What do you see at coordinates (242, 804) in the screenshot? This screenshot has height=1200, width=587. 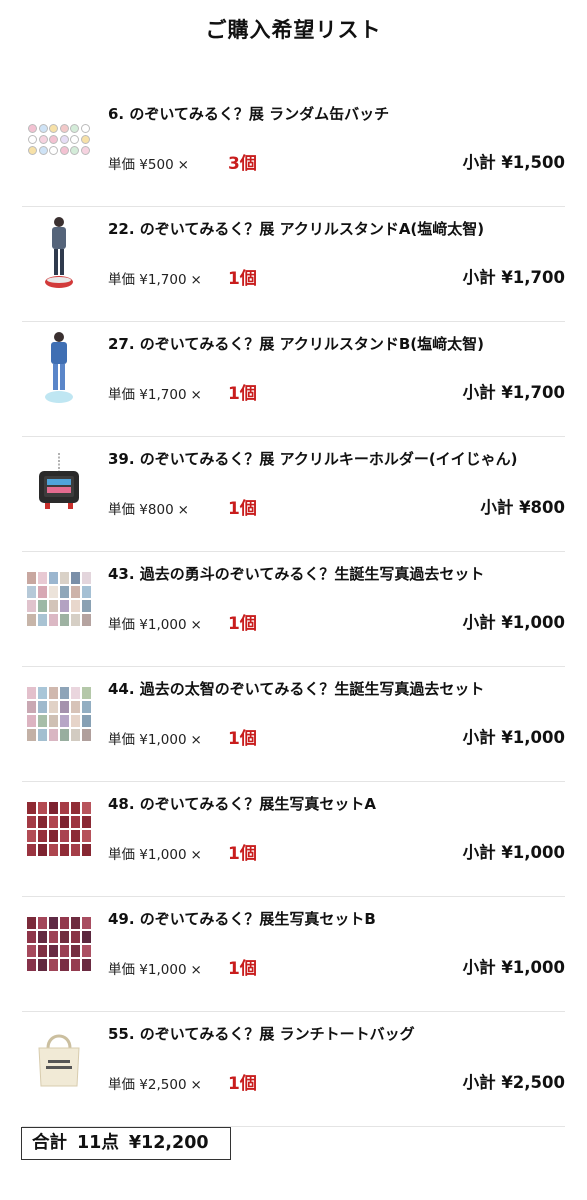 I see `item-name: 48. のぞいてみるく？展生写真セットA` at bounding box center [242, 804].